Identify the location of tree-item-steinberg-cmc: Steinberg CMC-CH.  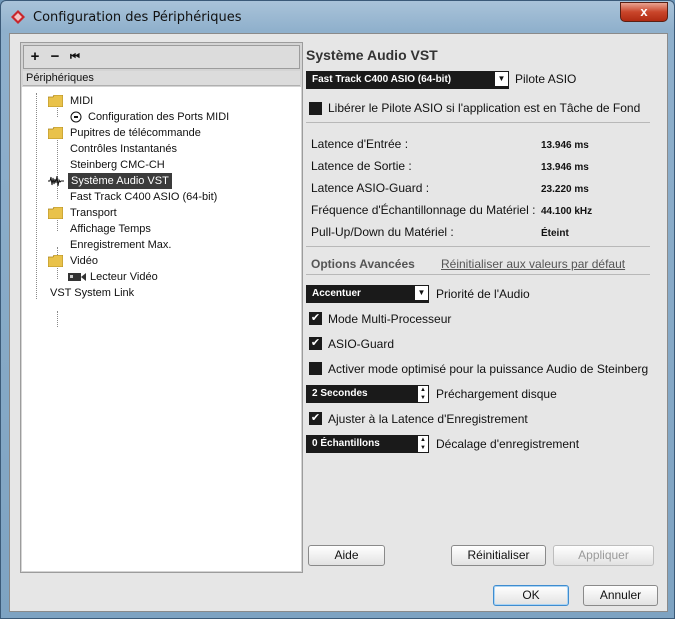
(117, 165).